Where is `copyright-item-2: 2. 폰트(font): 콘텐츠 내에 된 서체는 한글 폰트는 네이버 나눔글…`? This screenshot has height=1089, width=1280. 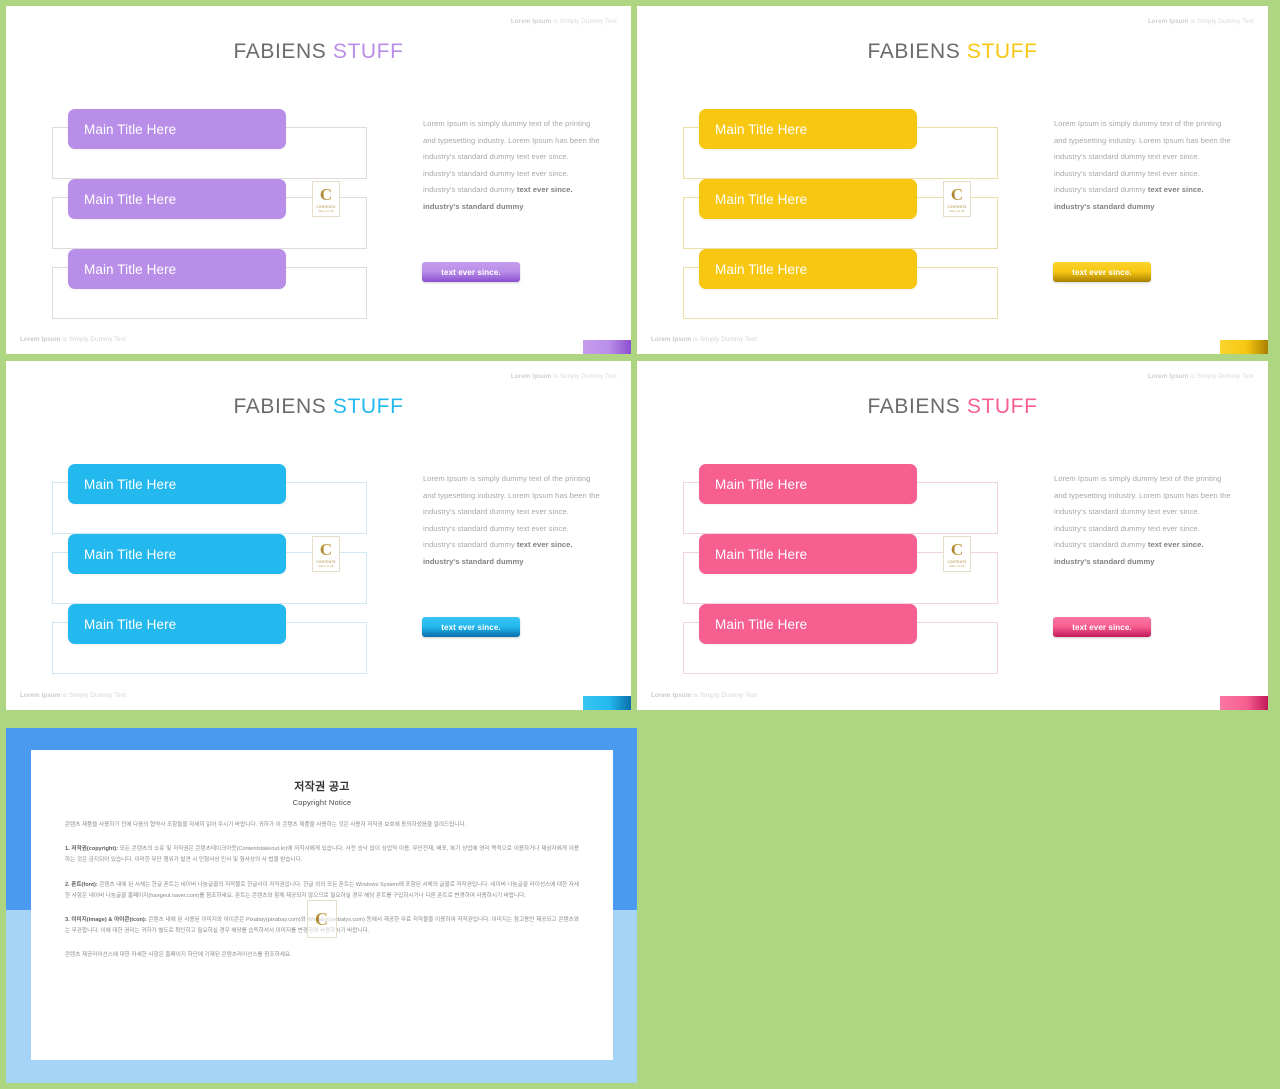 copyright-item-2: 2. 폰트(font): 콘텐츠 내에 된 서체는 한글 폰트는 네이버 나눔글… is located at coordinates (322, 890).